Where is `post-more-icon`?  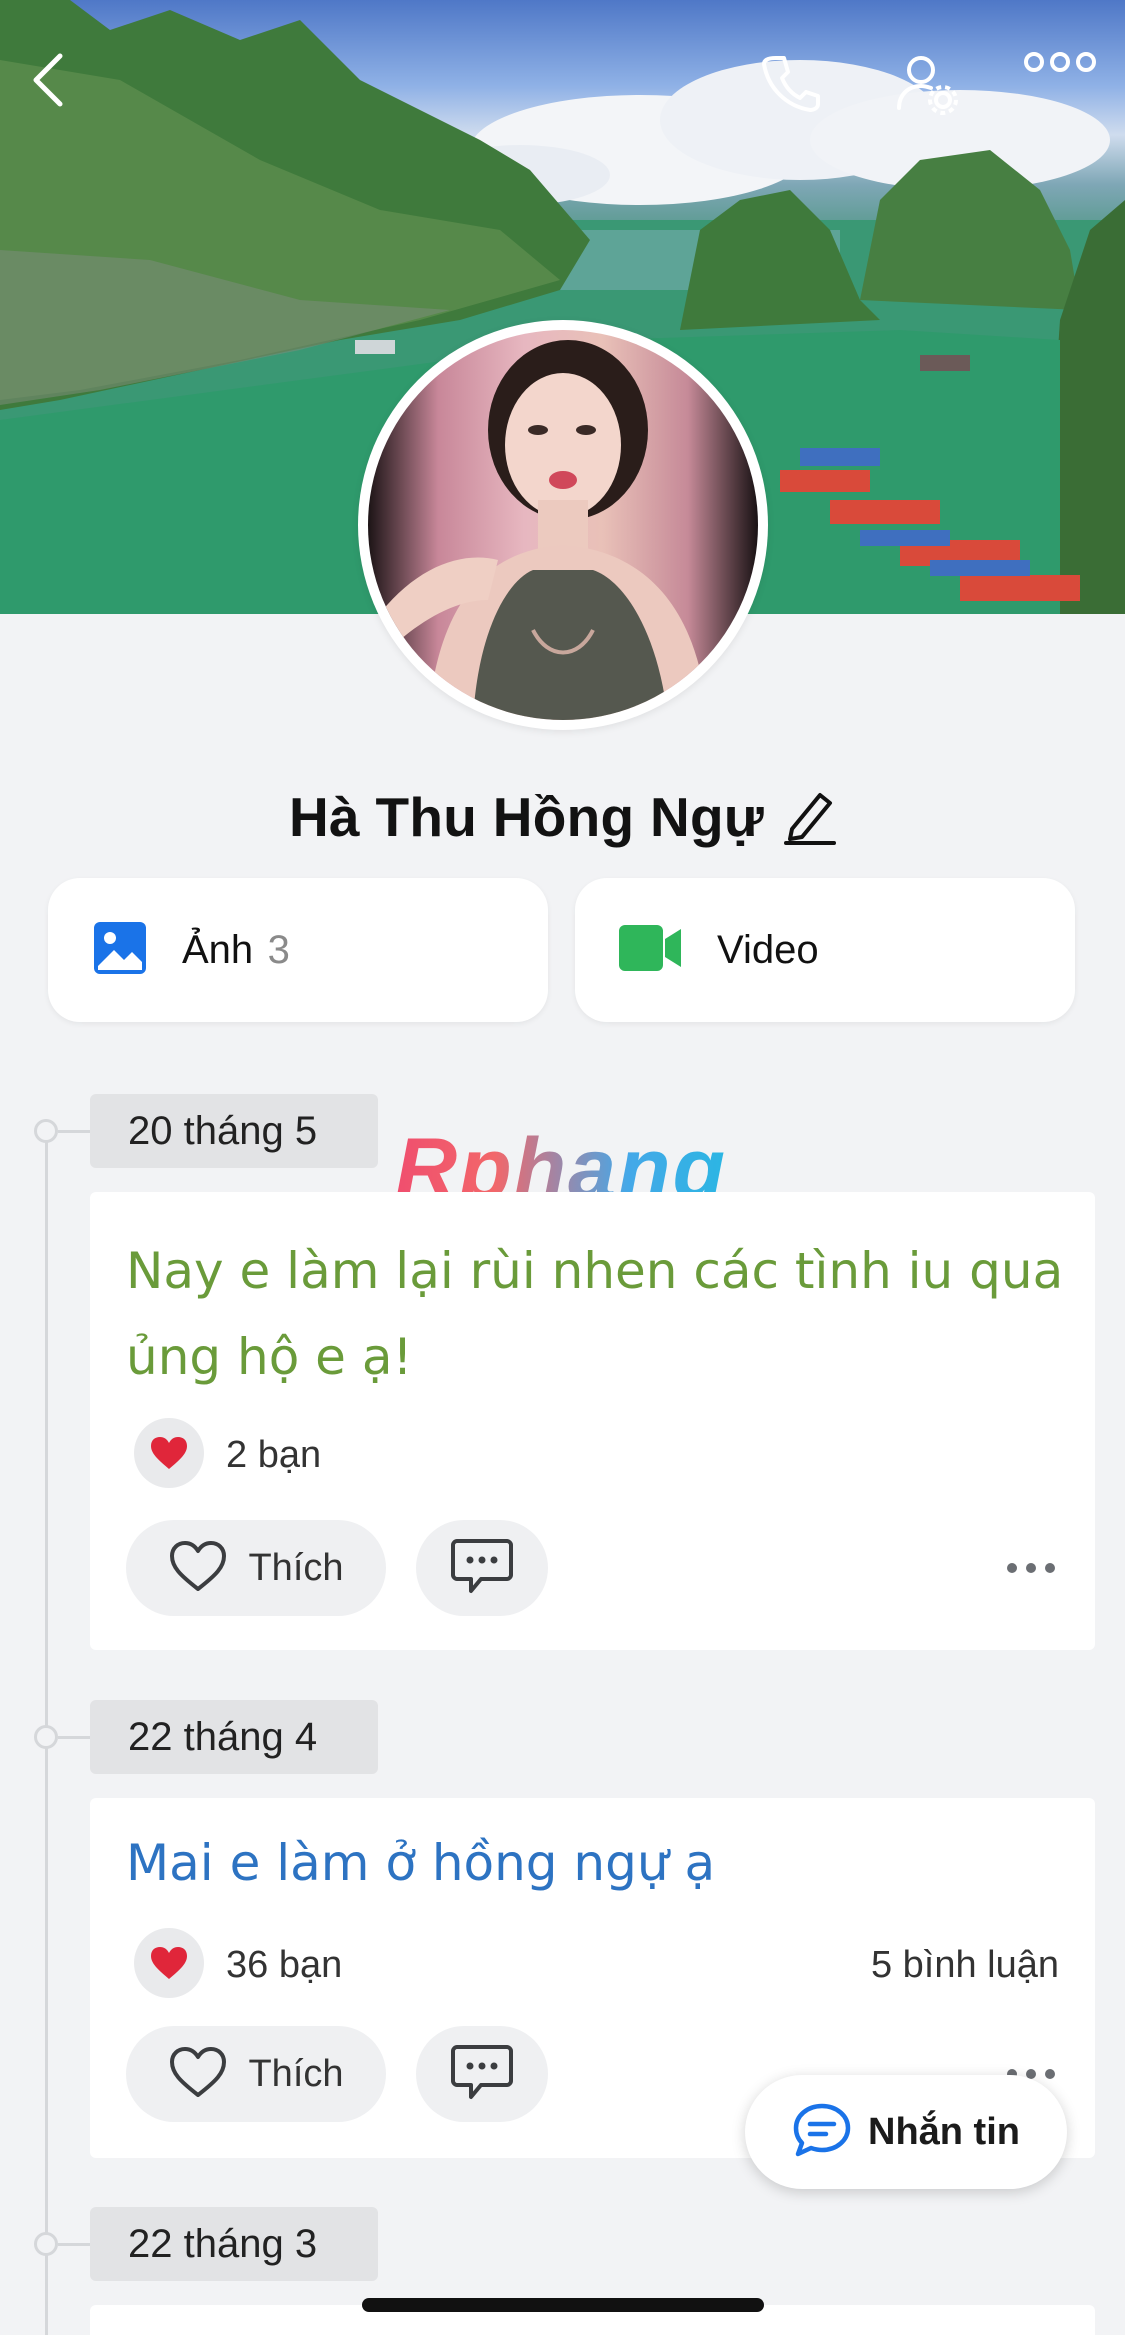
post-more-icon is located at coordinates (1031, 1568).